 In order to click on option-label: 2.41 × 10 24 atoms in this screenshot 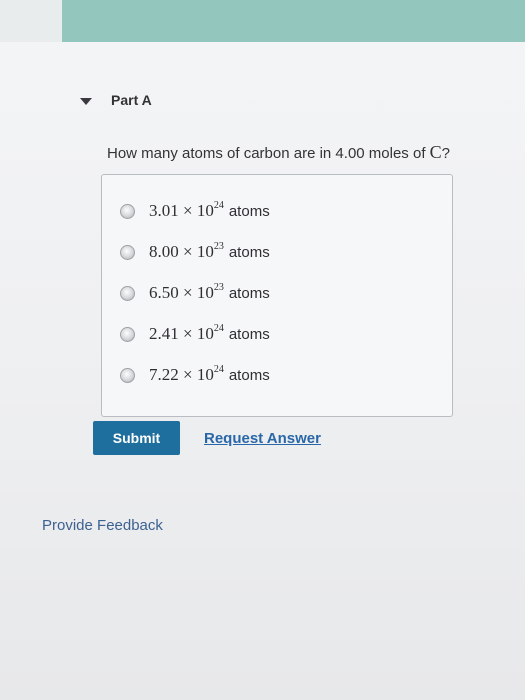, I will do `click(209, 333)`.